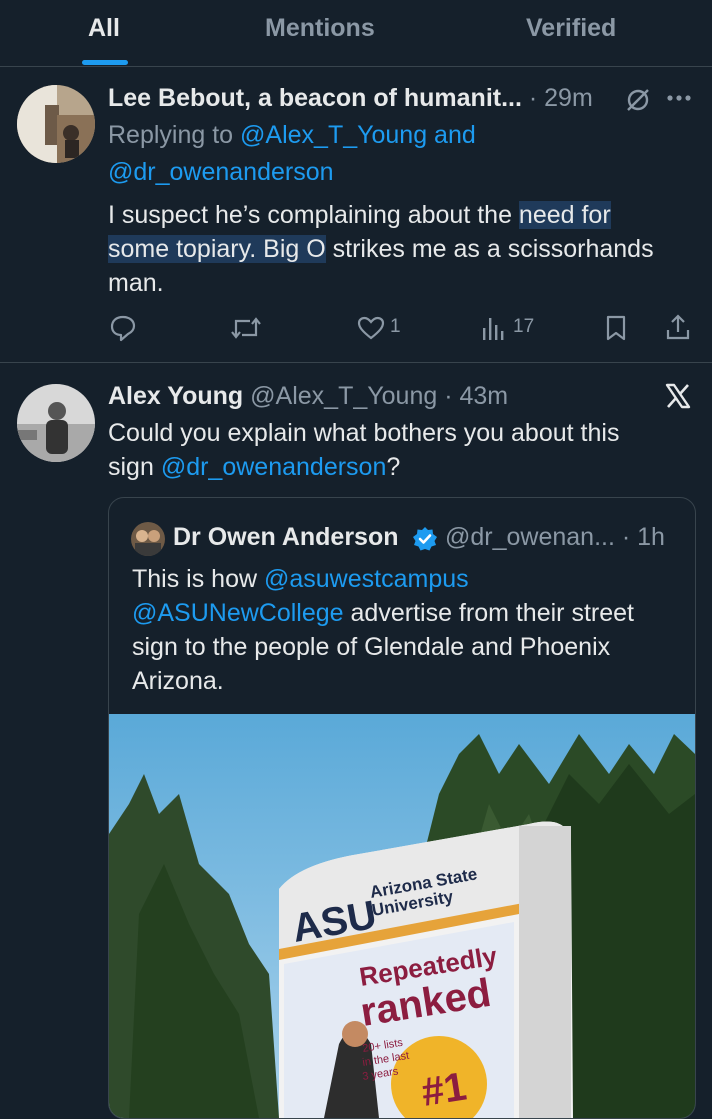  I want to click on text-segment: This is how, so click(195, 579).